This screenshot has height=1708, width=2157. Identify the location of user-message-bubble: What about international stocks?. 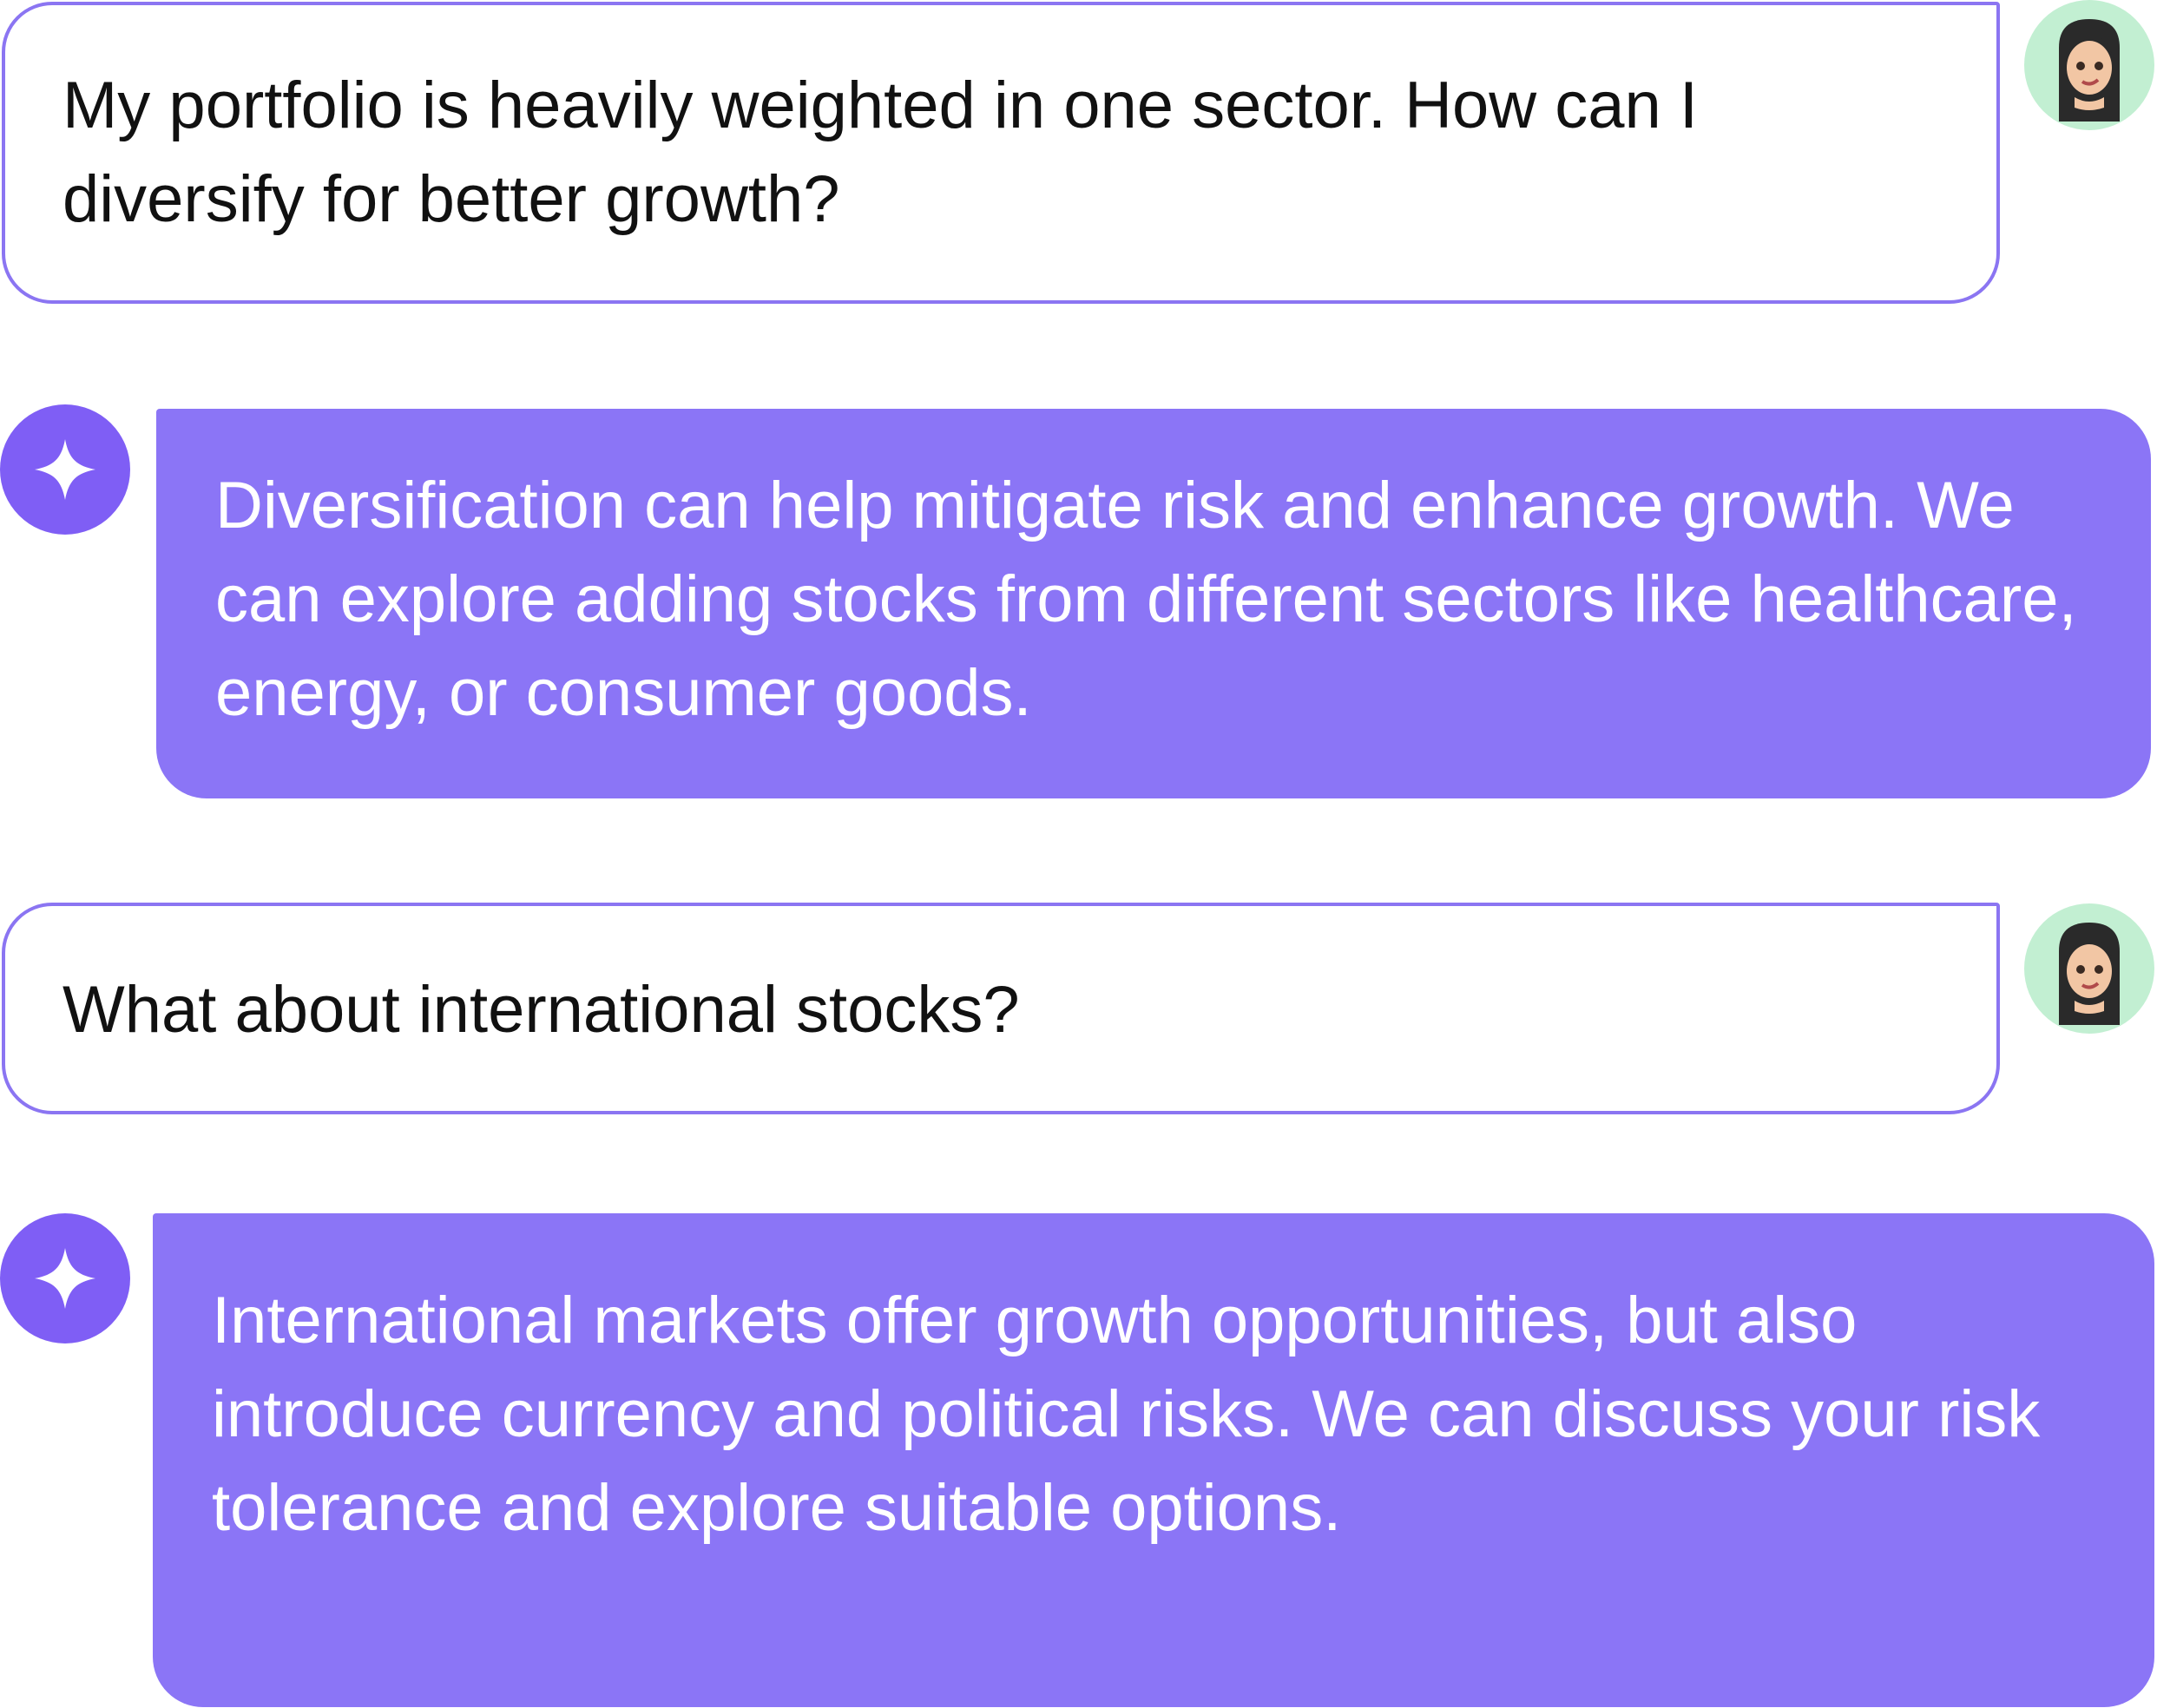
(1001, 1008).